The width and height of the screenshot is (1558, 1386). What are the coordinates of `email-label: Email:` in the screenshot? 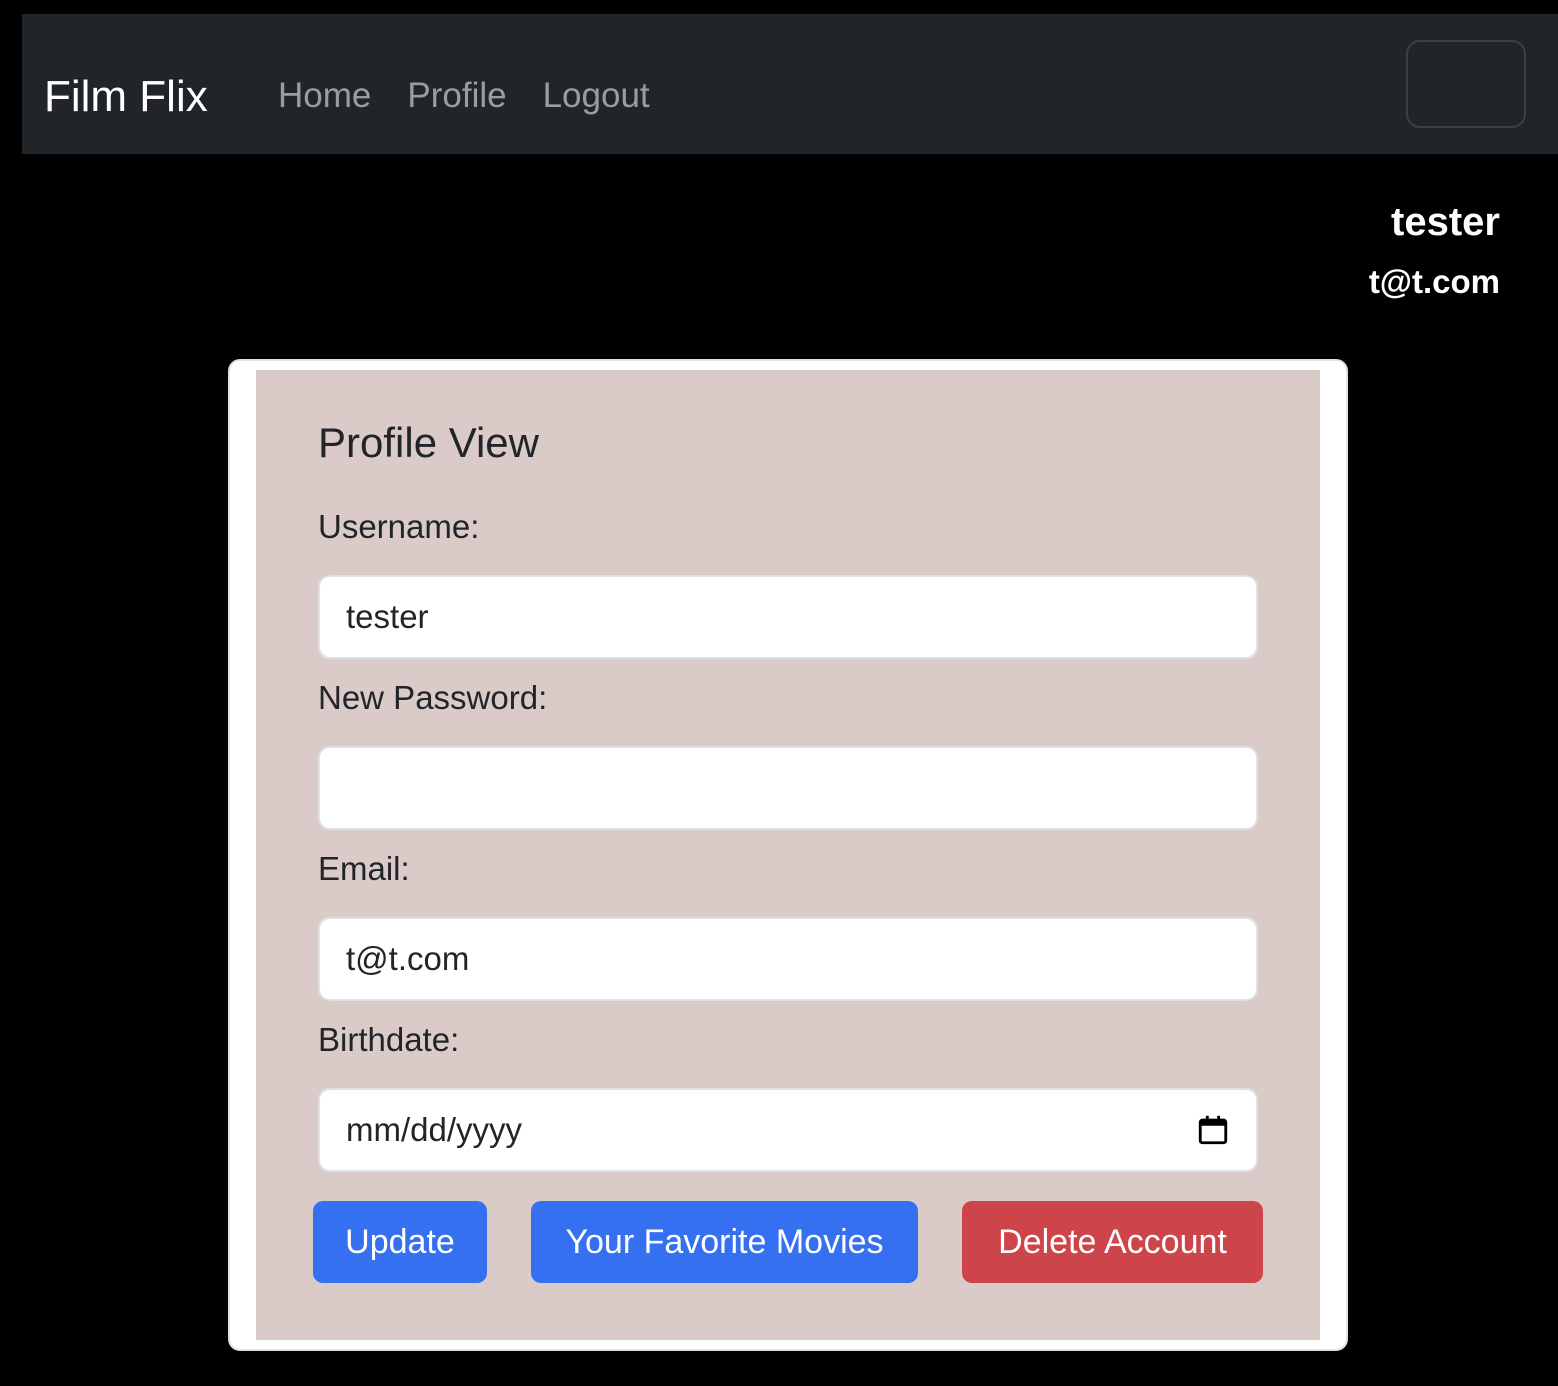 It's located at (364, 868).